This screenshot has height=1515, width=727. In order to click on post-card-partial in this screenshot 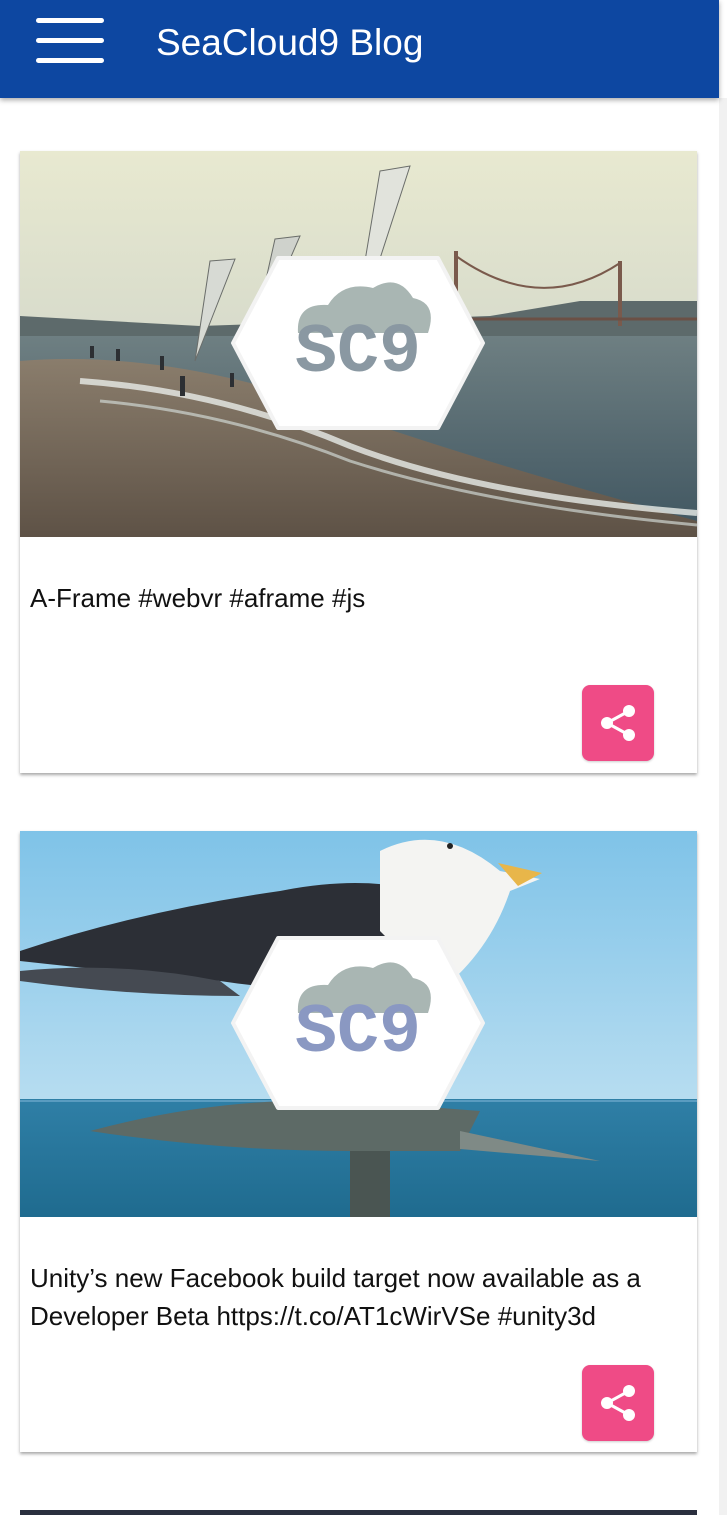, I will do `click(358, 1512)`.